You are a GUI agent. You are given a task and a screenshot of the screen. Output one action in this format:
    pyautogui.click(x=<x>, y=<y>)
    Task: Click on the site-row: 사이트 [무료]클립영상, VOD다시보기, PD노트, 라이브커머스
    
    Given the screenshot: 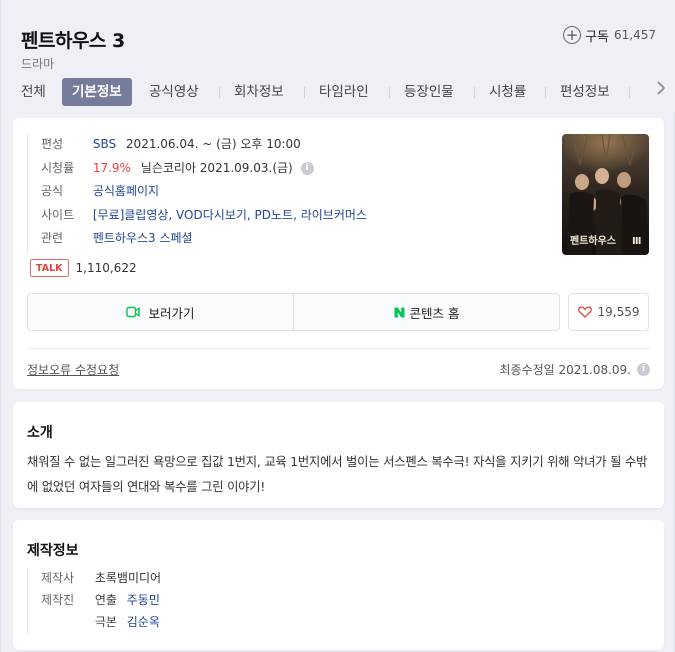 What is the action you would take?
    pyautogui.click(x=204, y=217)
    